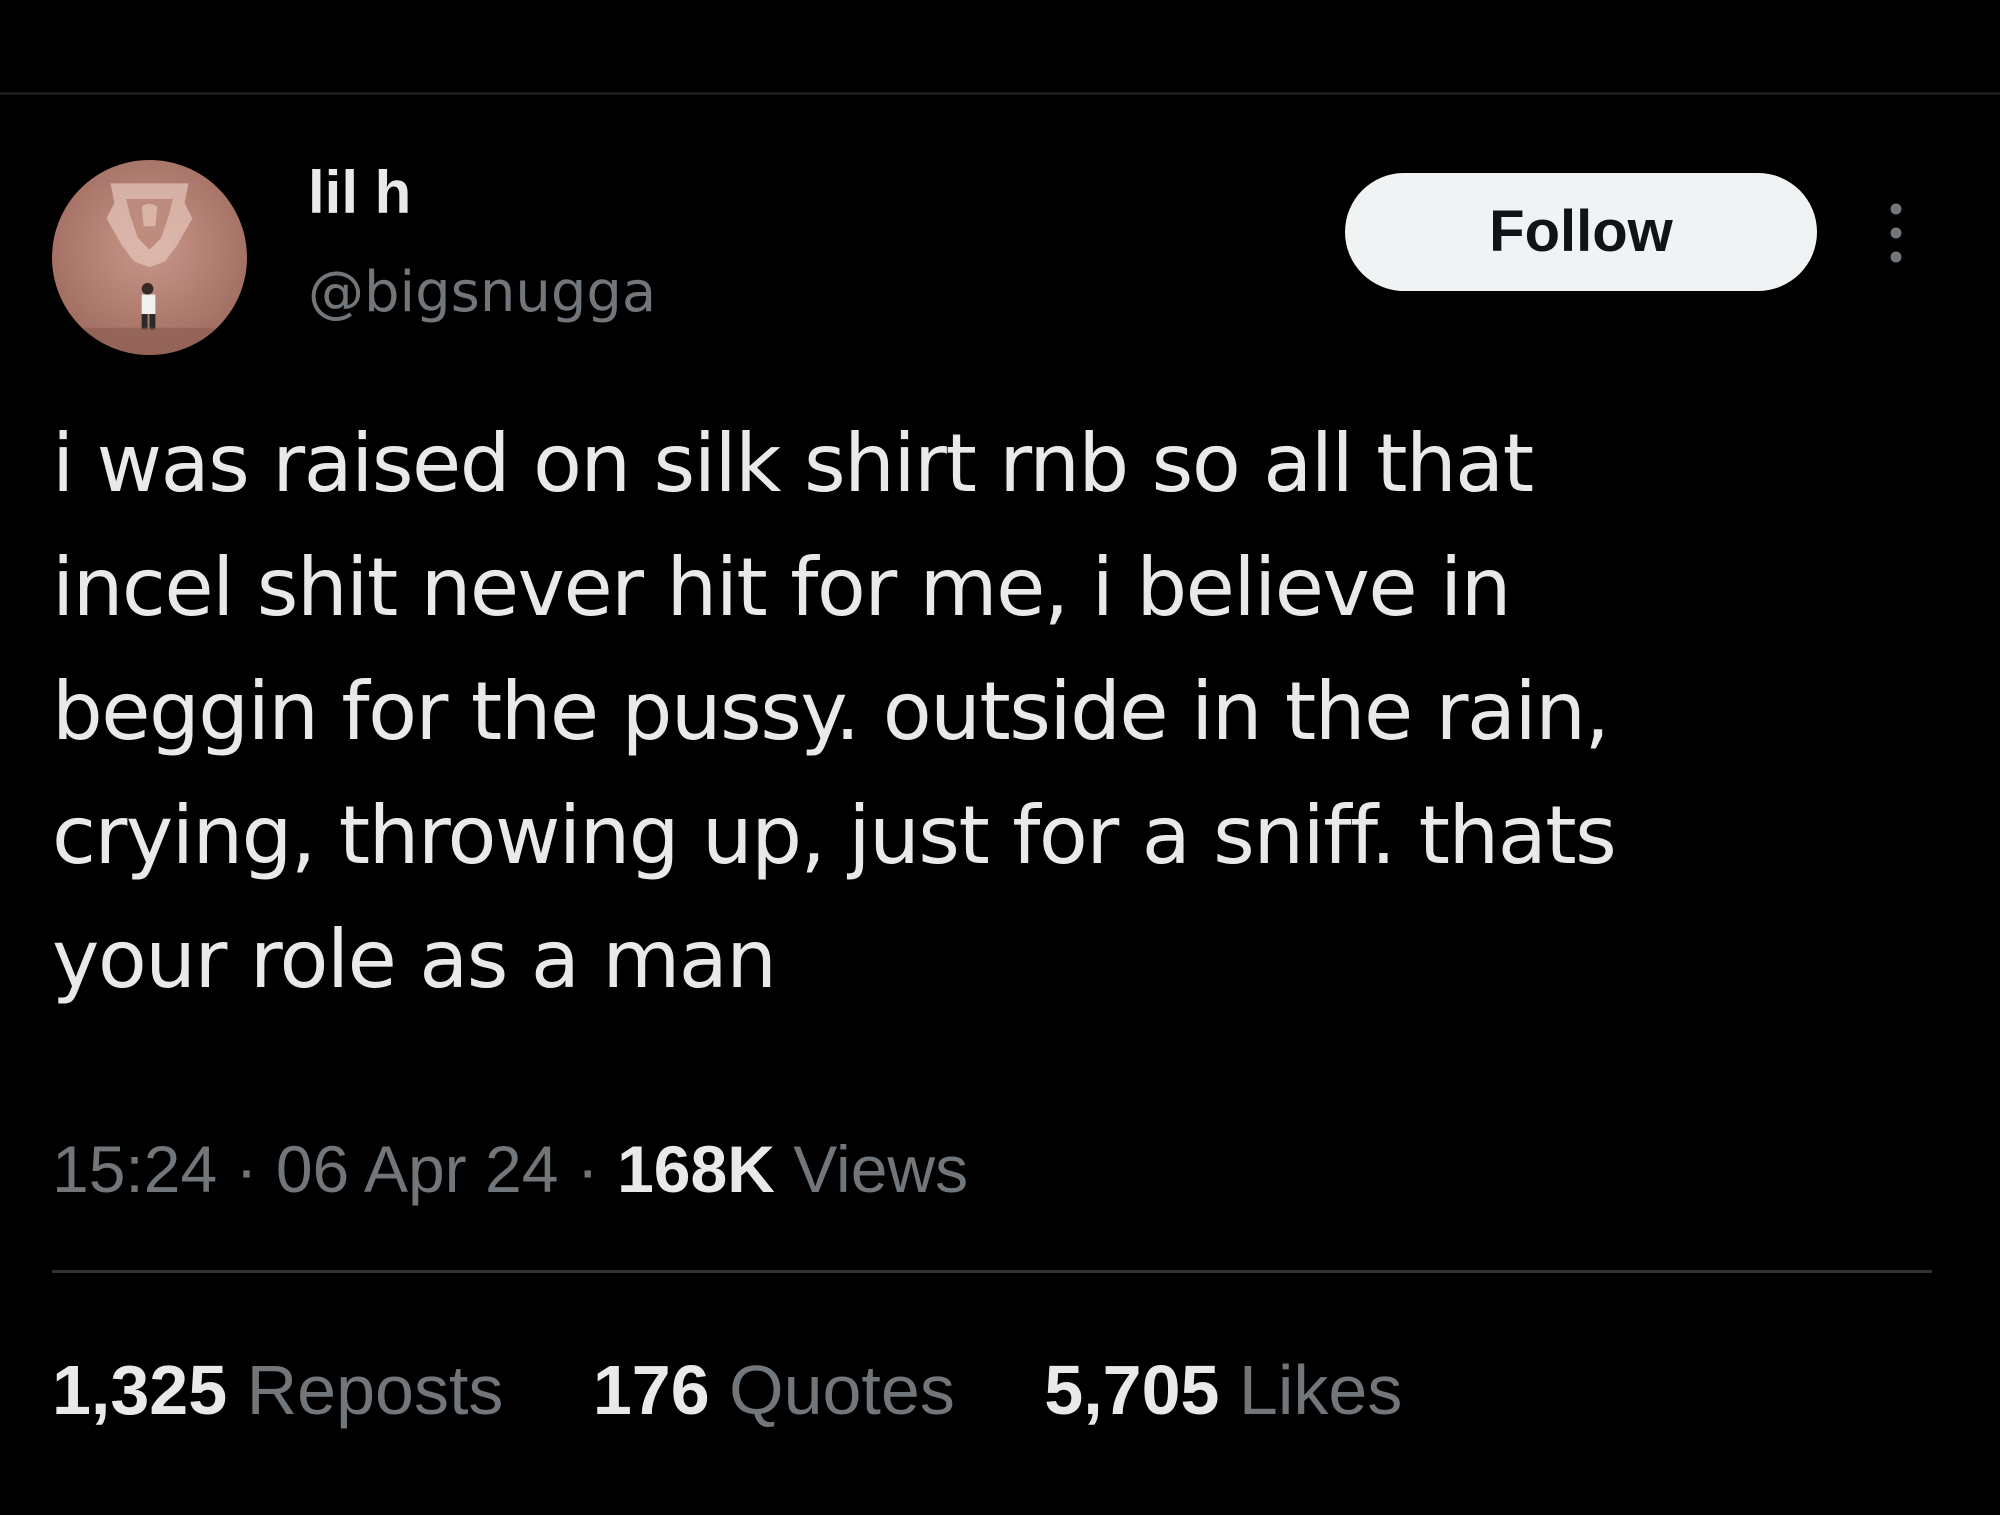 This screenshot has height=1515, width=2000. I want to click on views-label: Views, so click(881, 1169).